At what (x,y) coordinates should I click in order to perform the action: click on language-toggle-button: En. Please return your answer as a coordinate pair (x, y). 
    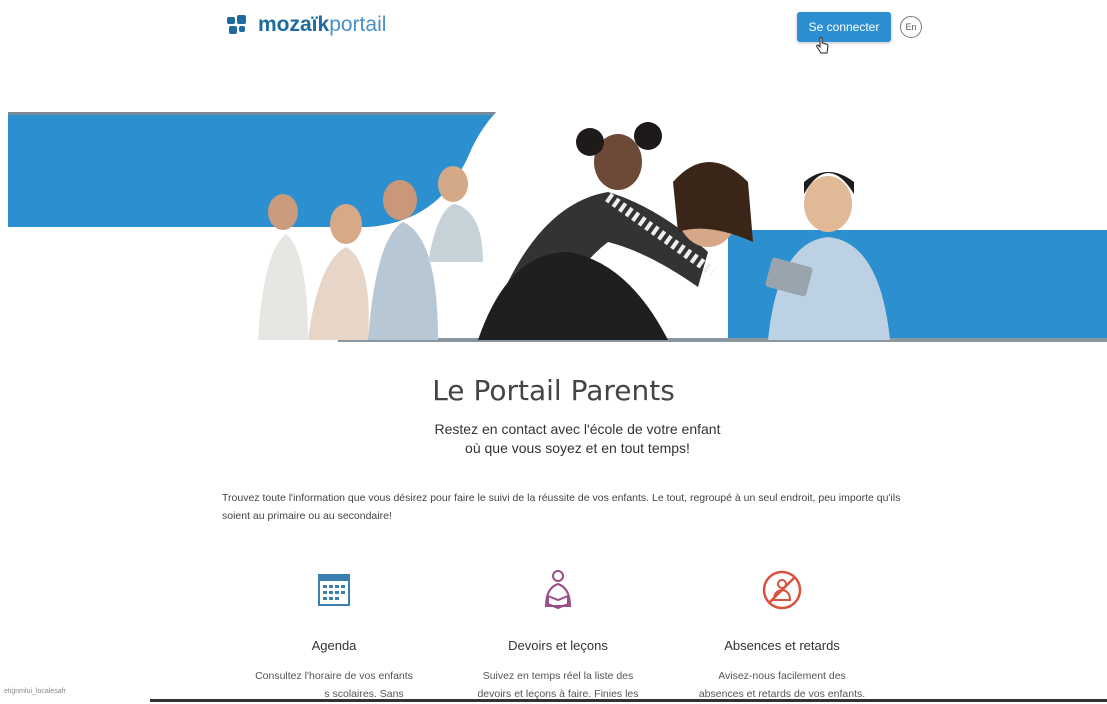
    Looking at the image, I should click on (911, 27).